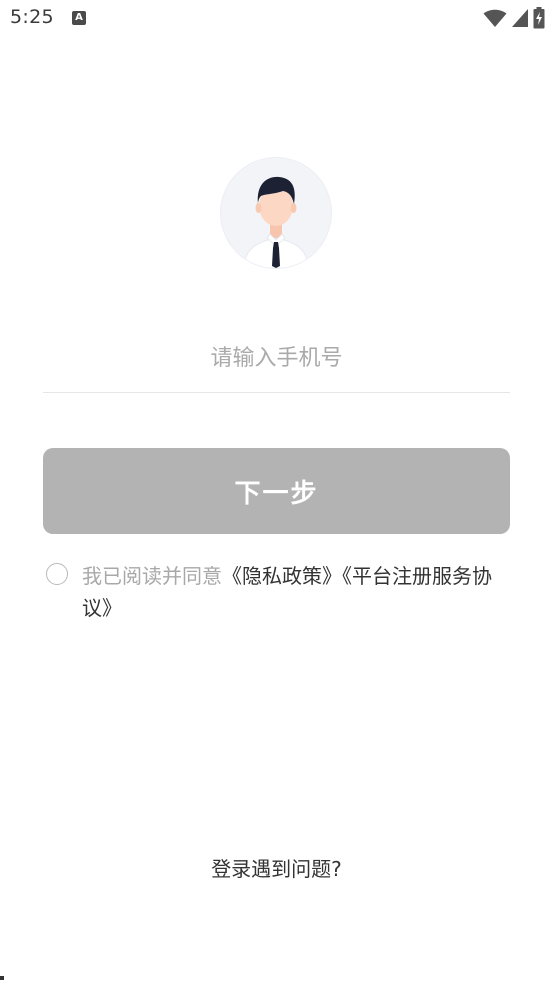 Image resolution: width=553 pixels, height=984 pixels. I want to click on battery-charging-icon, so click(539, 18).